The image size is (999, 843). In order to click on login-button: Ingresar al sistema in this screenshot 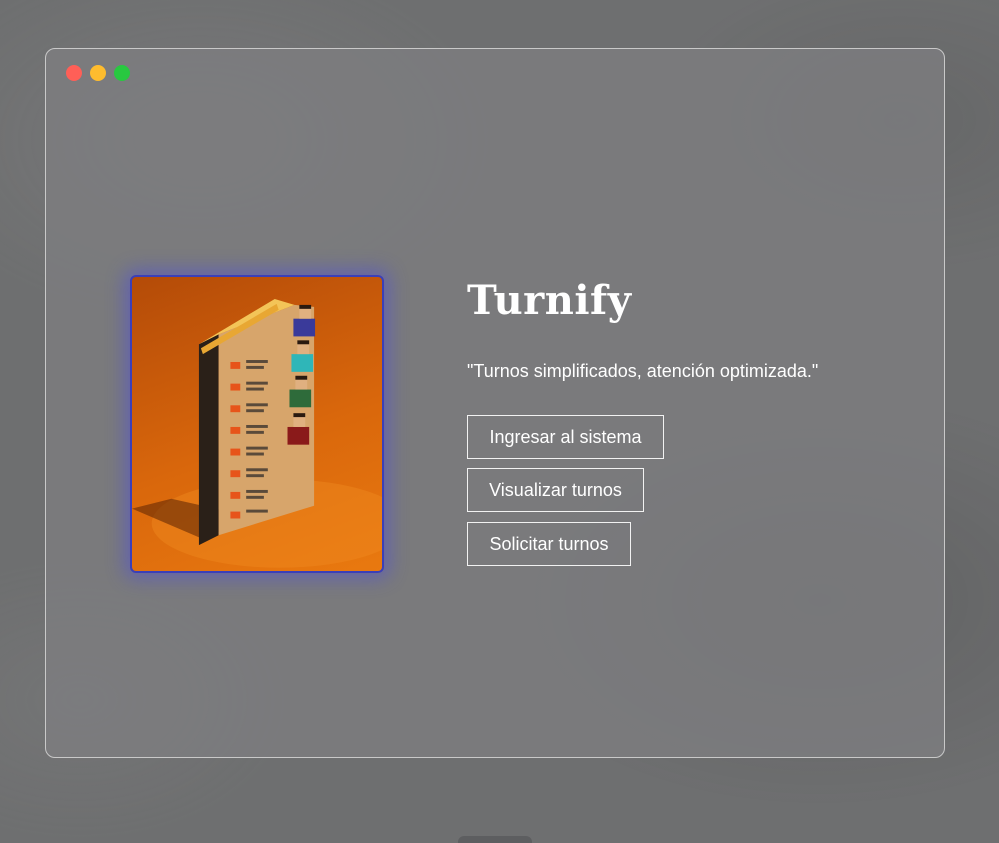, I will do `click(565, 437)`.